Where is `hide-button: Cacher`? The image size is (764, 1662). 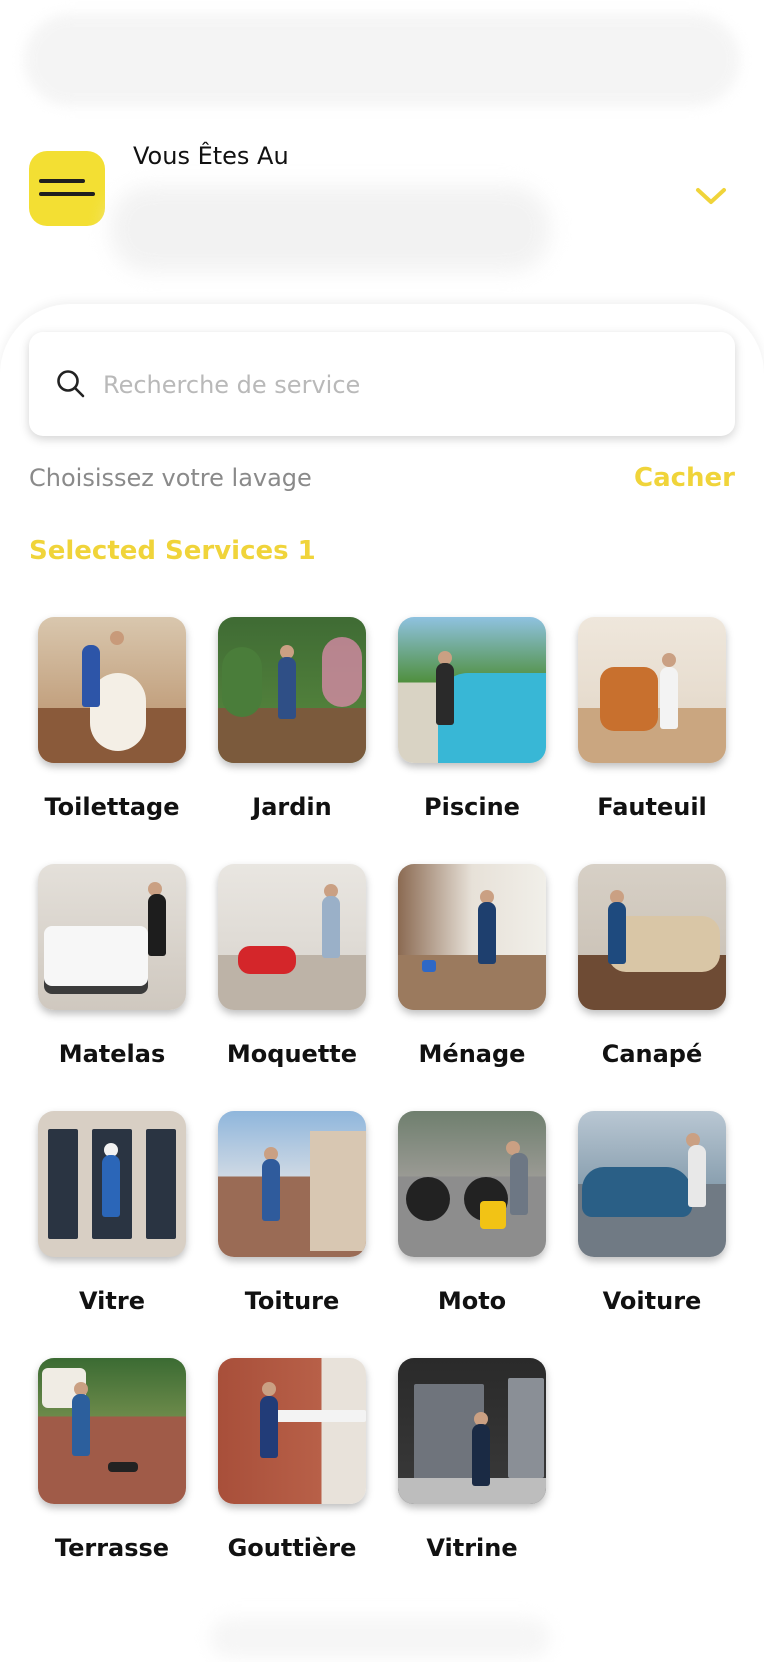 hide-button: Cacher is located at coordinates (684, 478).